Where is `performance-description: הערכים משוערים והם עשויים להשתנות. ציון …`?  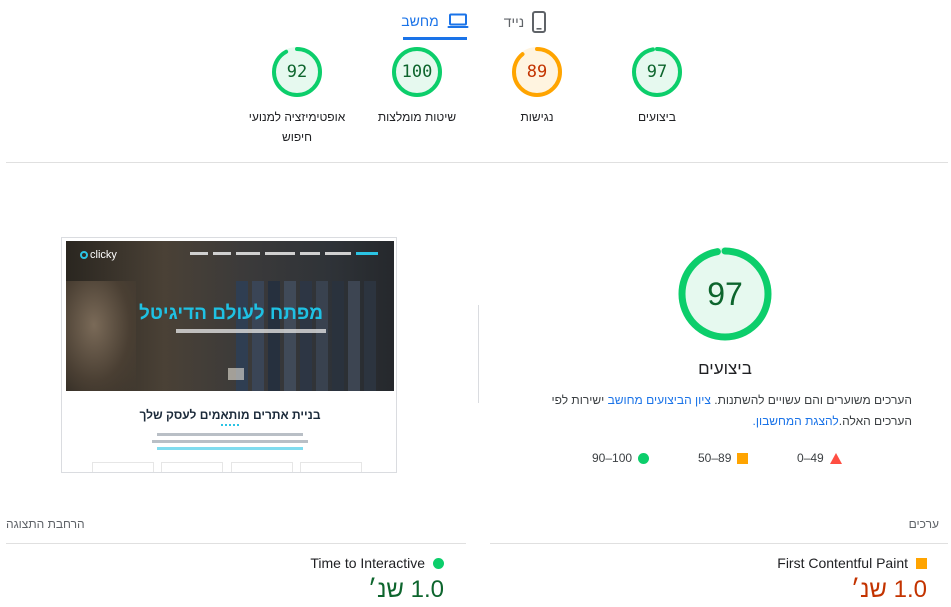 performance-description: הערכים משוערים והם עשויים להשתנות. ציון … is located at coordinates (716, 411).